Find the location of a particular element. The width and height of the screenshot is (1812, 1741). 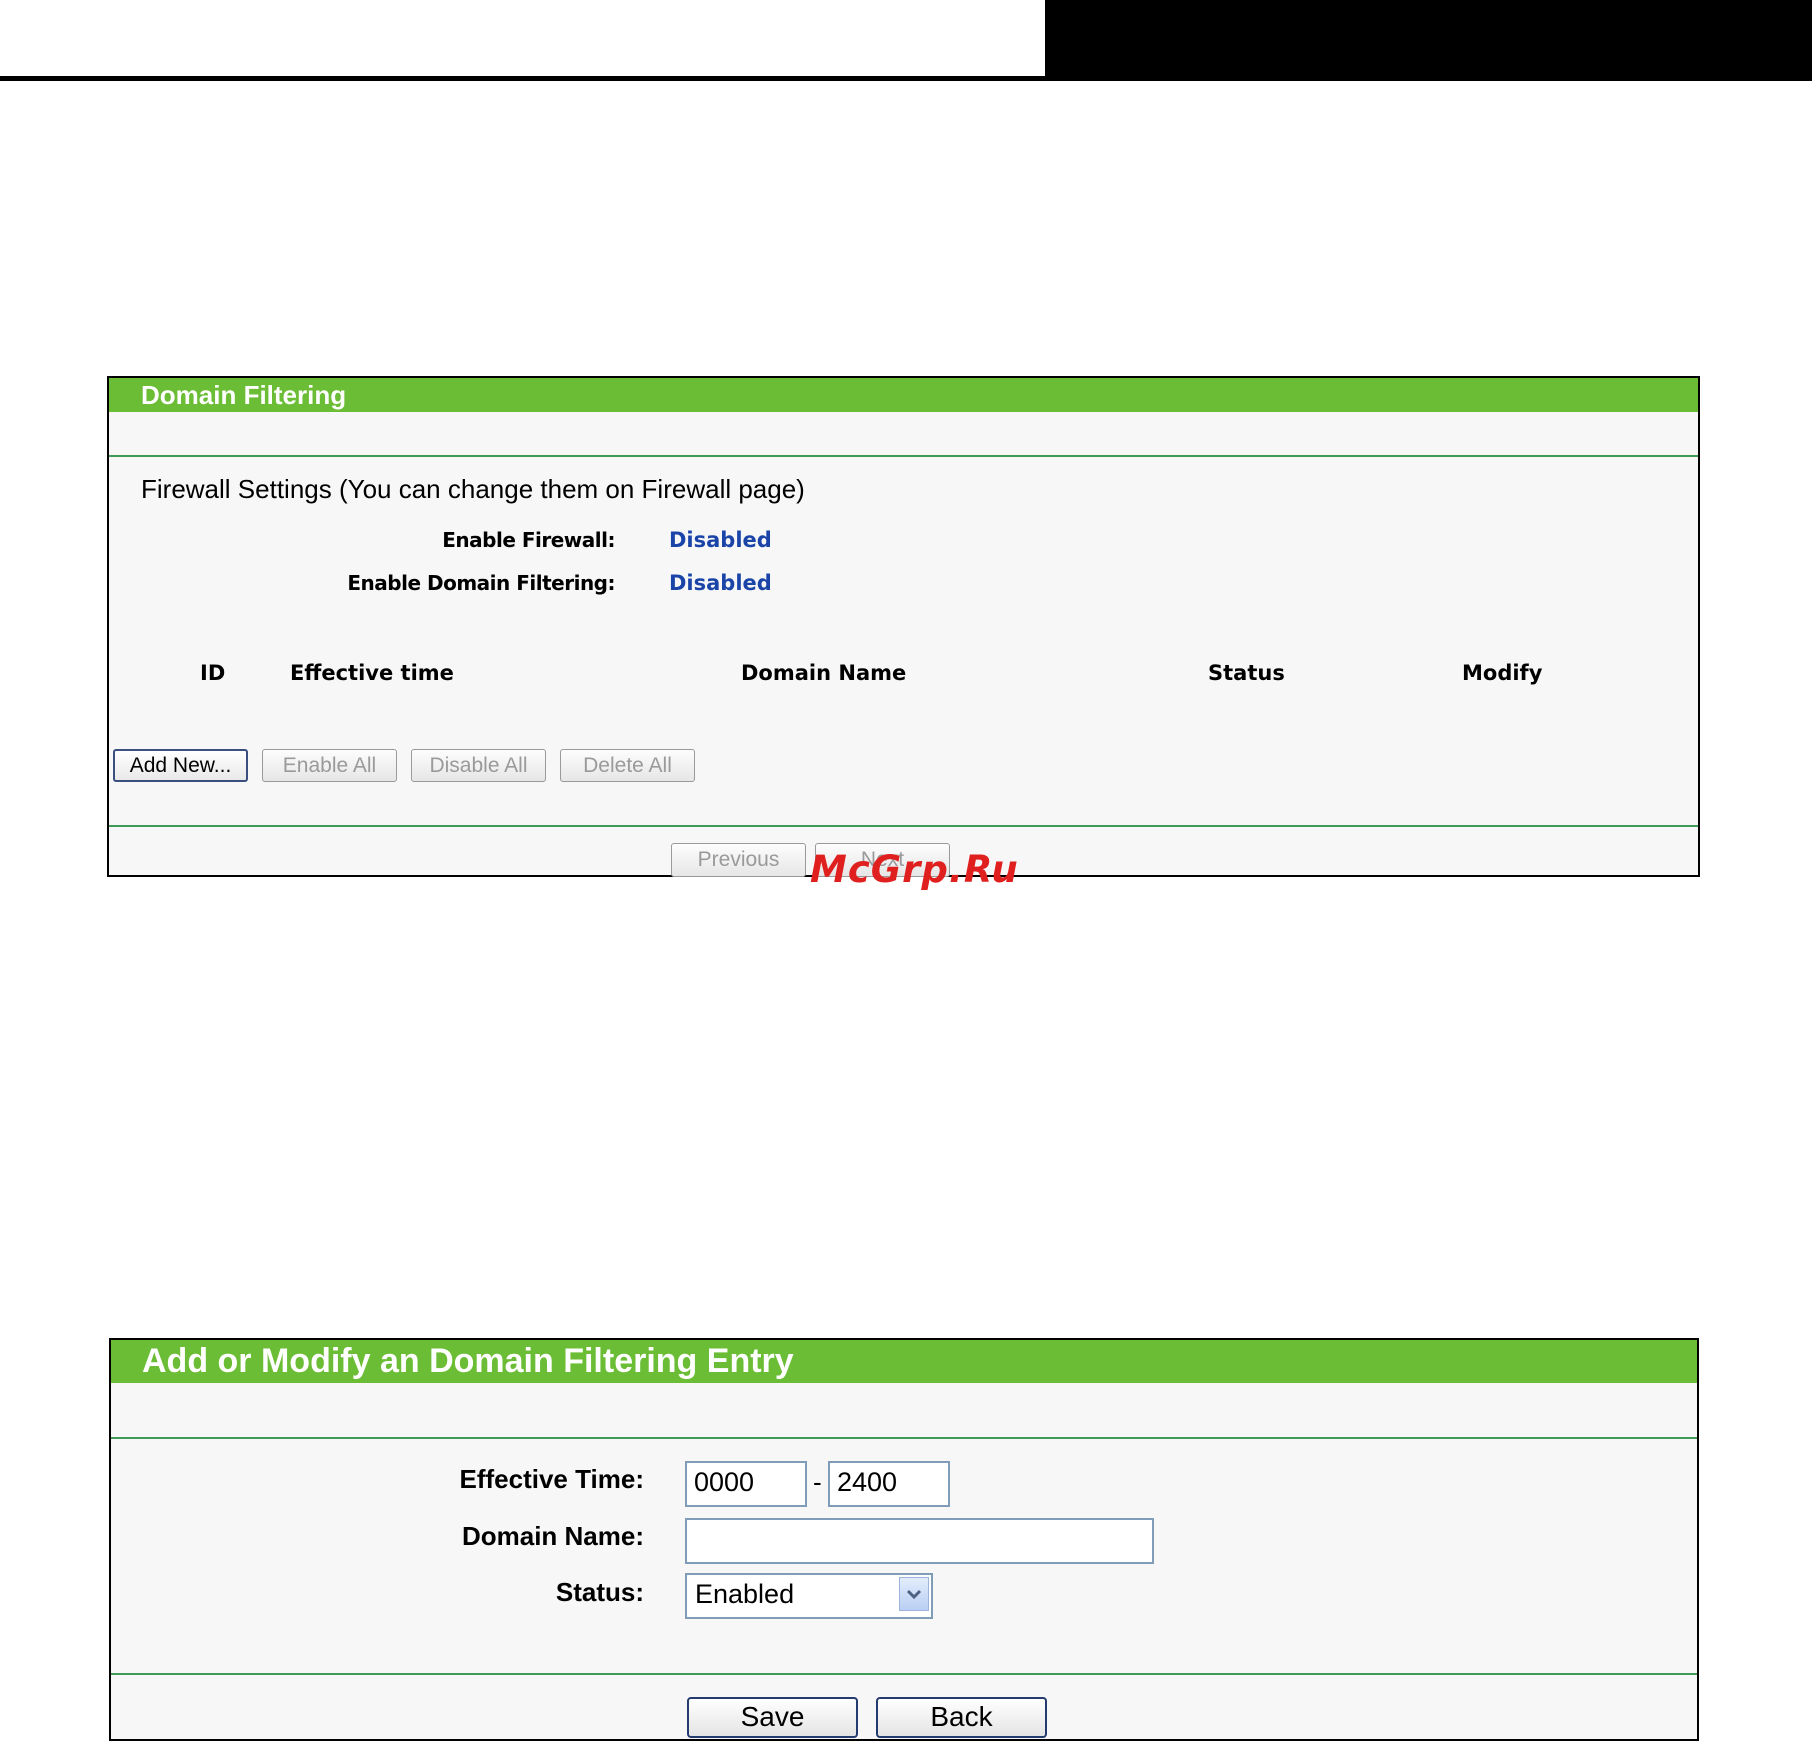

header-left is located at coordinates (522, 38).